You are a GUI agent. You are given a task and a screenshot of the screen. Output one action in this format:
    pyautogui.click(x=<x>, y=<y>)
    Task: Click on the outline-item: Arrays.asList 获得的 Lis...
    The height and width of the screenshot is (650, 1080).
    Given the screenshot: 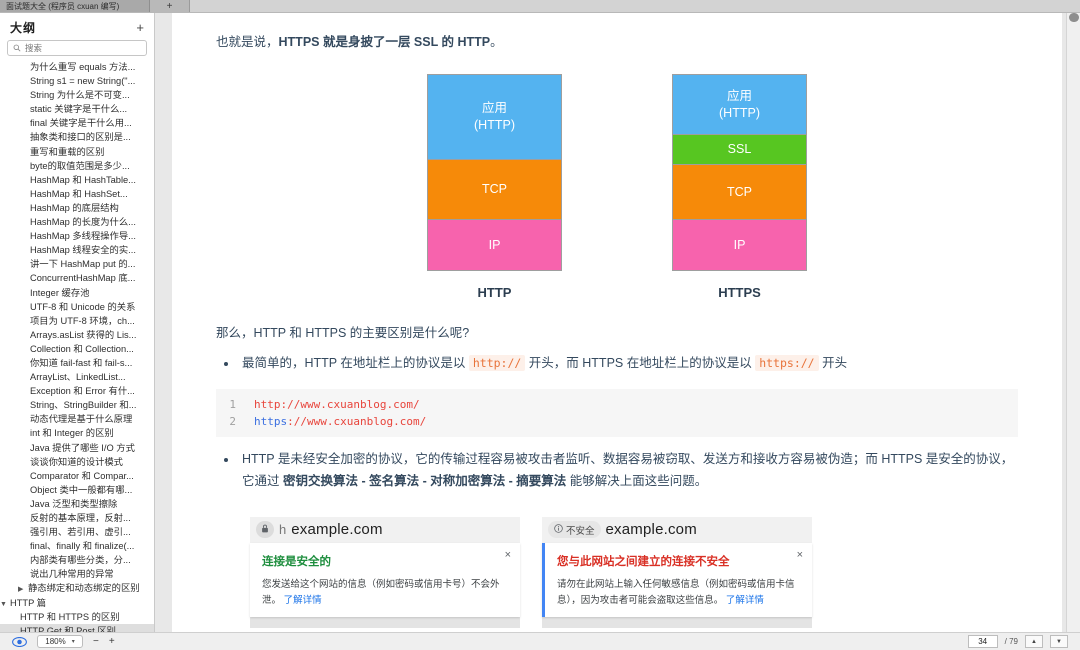 What is the action you would take?
    pyautogui.click(x=77, y=335)
    